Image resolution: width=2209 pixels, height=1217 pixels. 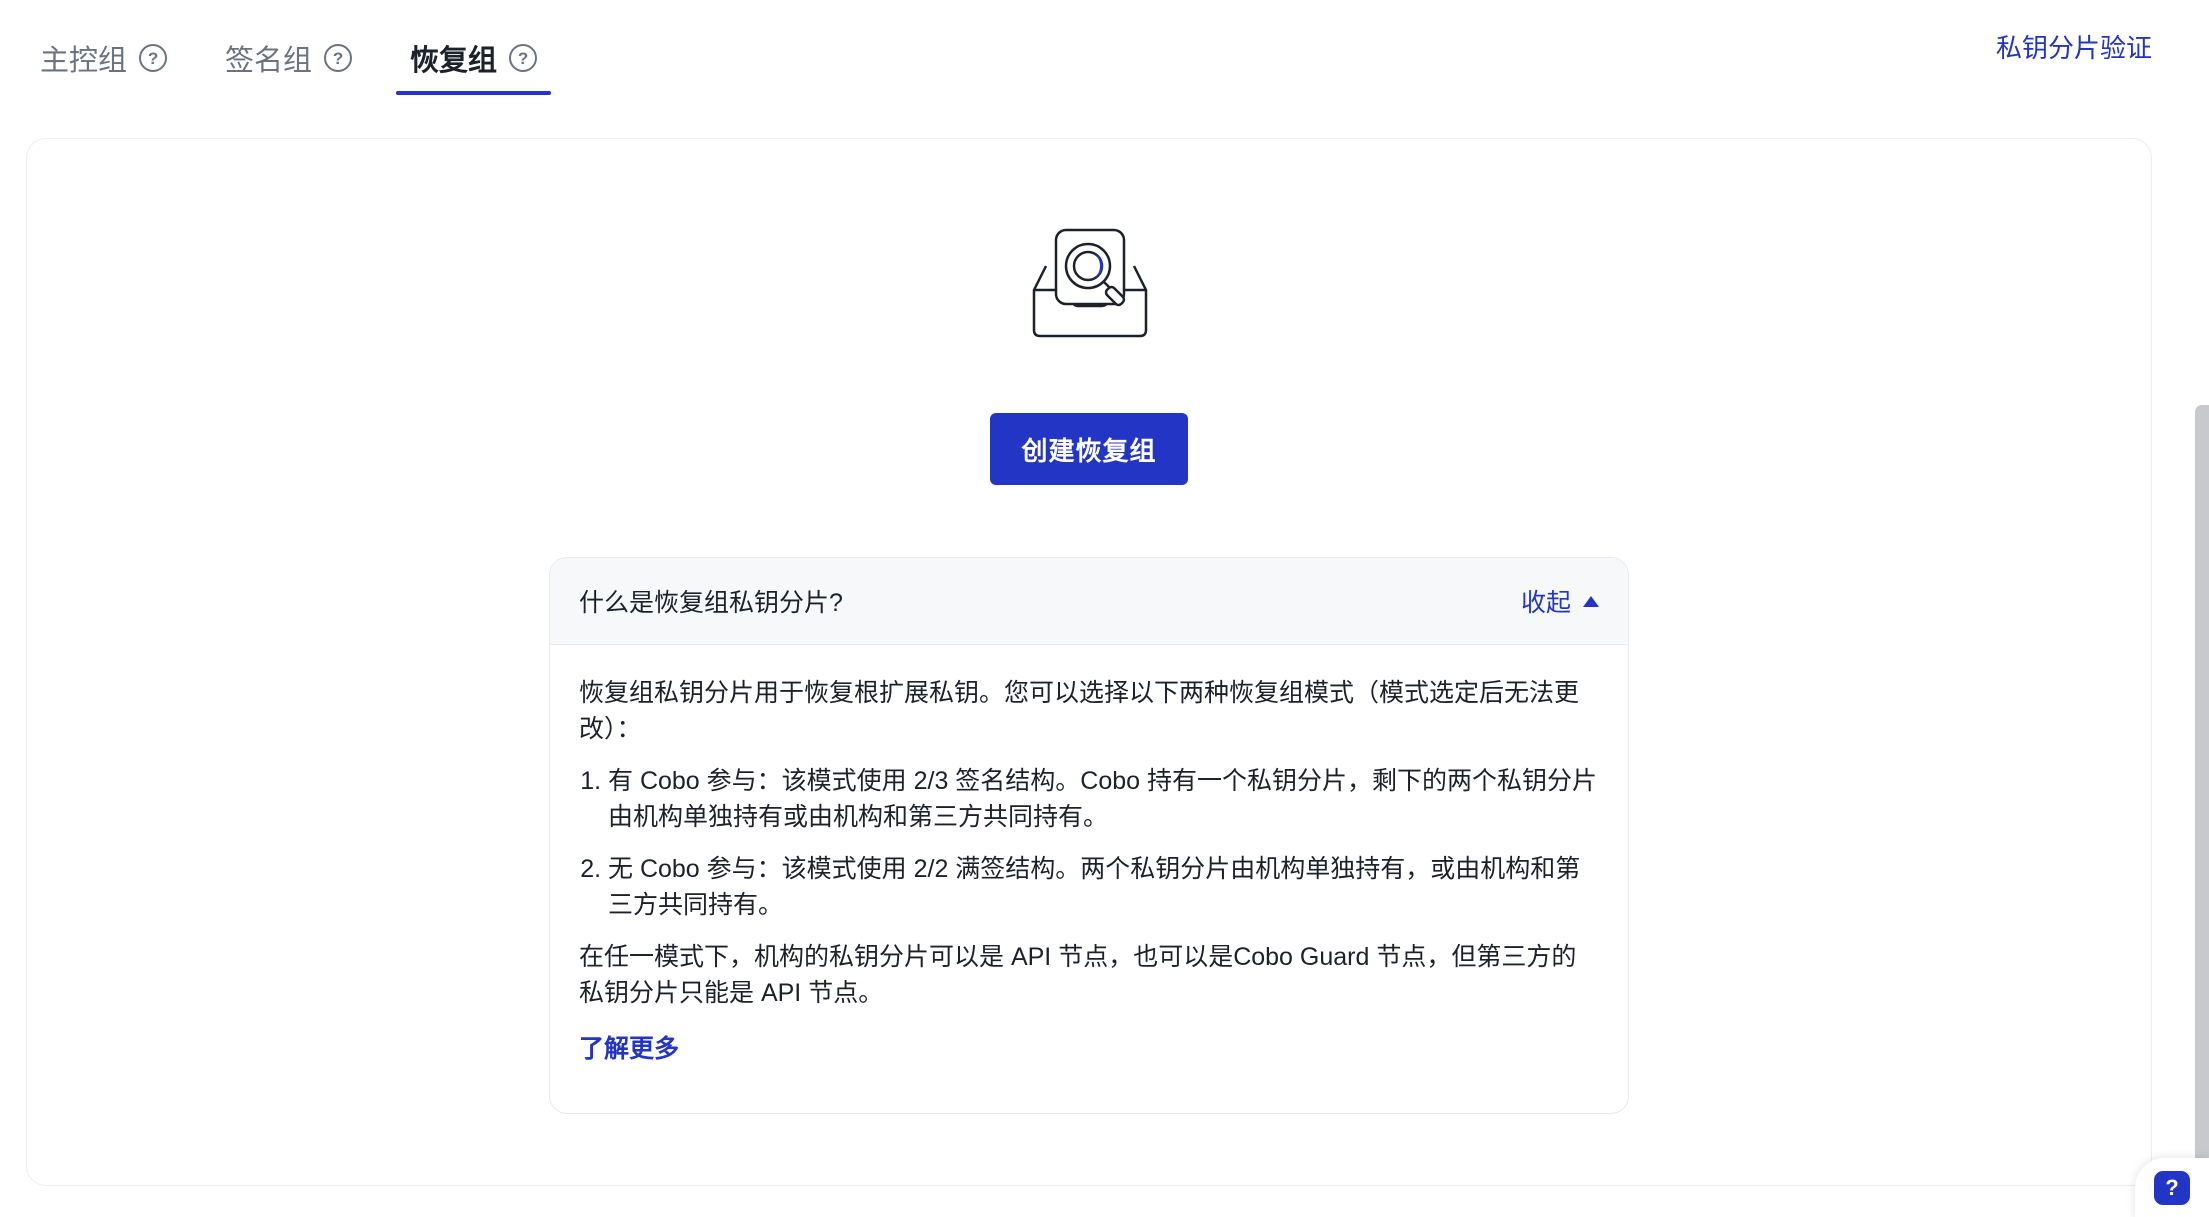 What do you see at coordinates (629, 1049) in the screenshot?
I see `learn-more-link: 了解更多` at bounding box center [629, 1049].